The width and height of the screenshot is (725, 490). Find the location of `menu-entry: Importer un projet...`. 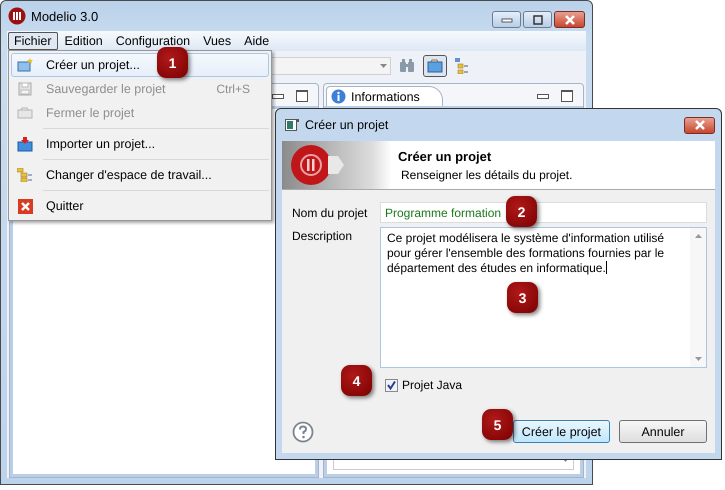

menu-entry: Importer un projet... is located at coordinates (140, 144).